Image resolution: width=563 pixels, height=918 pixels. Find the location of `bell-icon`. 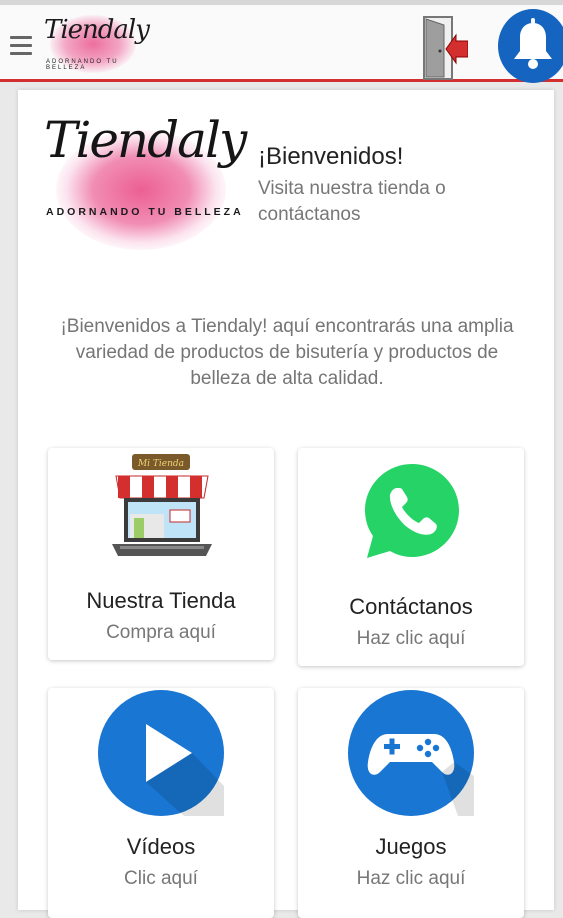

bell-icon is located at coordinates (533, 43).